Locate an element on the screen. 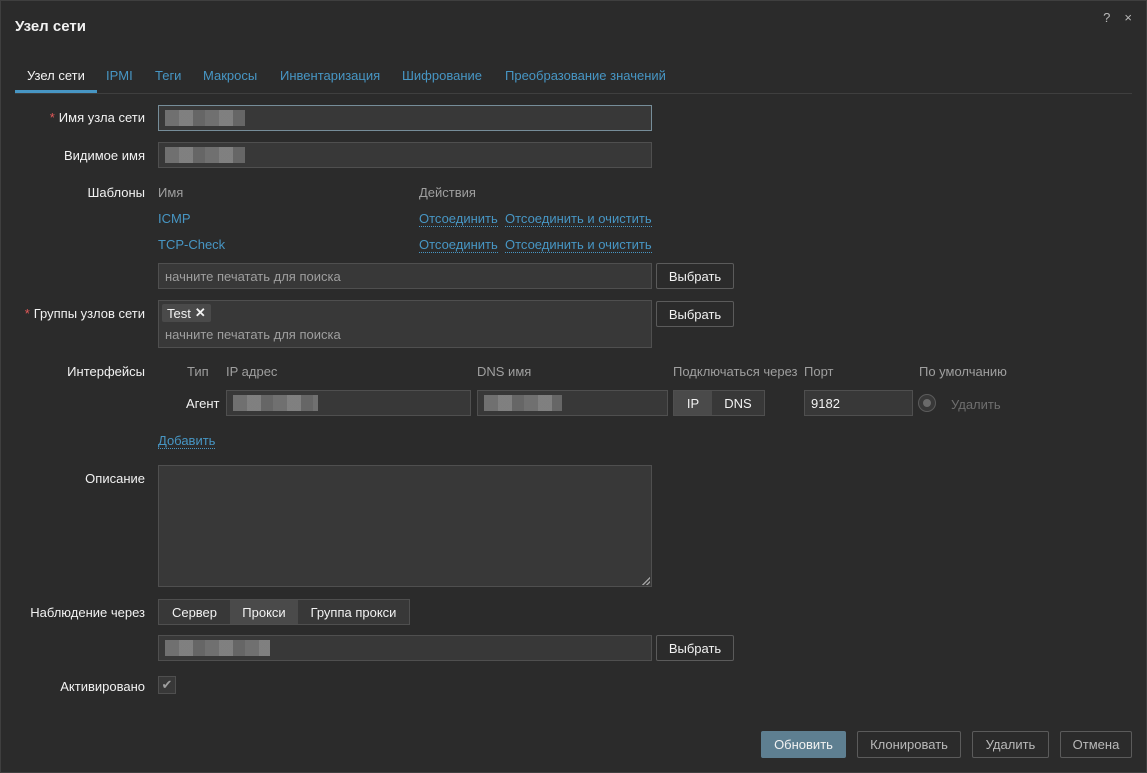 This screenshot has width=1147, height=773. interface-type: Агент is located at coordinates (203, 403).